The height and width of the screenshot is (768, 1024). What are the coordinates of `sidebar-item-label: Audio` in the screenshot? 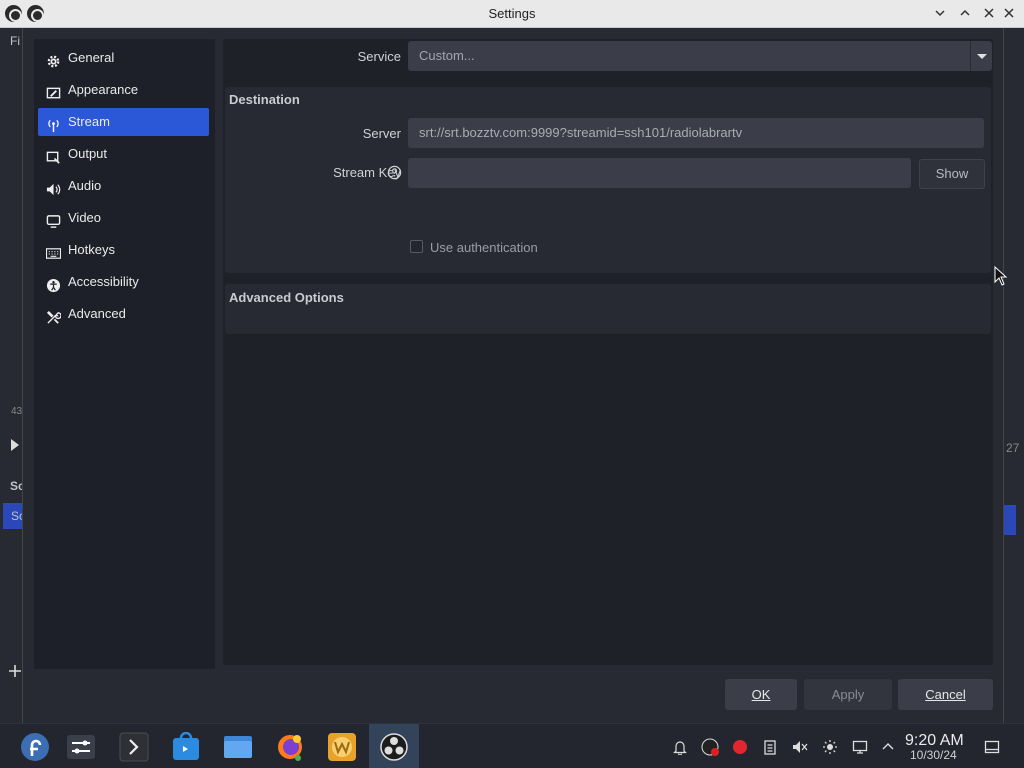 It's located at (85, 185).